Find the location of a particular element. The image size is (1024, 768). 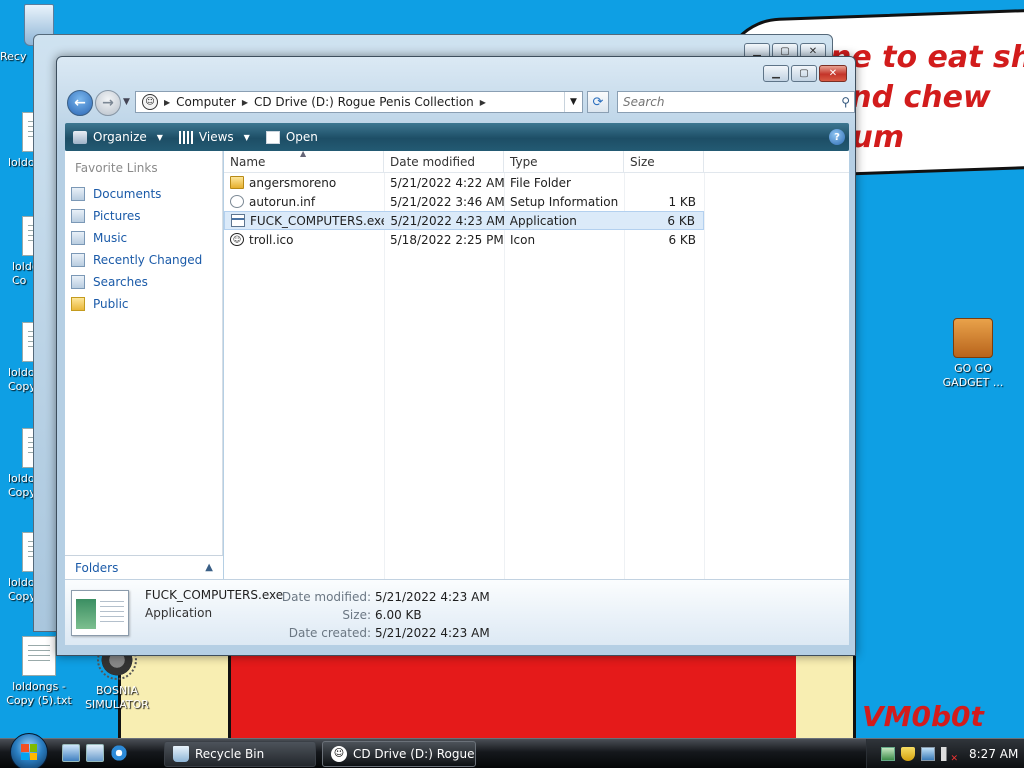

switch-windows-icon is located at coordinates (95, 753).